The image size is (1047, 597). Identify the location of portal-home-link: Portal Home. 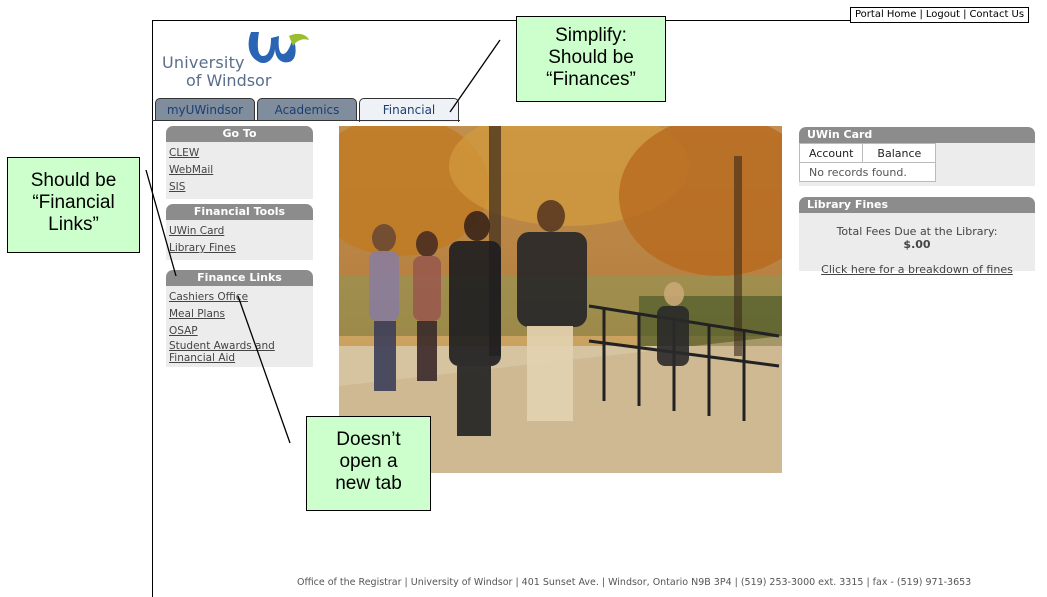
(885, 14).